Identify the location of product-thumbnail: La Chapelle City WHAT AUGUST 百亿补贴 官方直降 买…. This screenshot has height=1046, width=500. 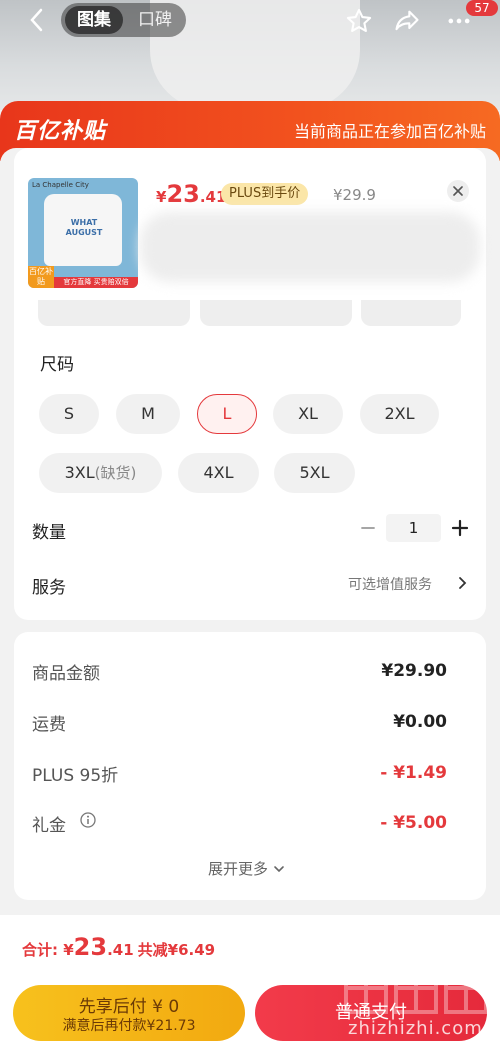
(83, 233).